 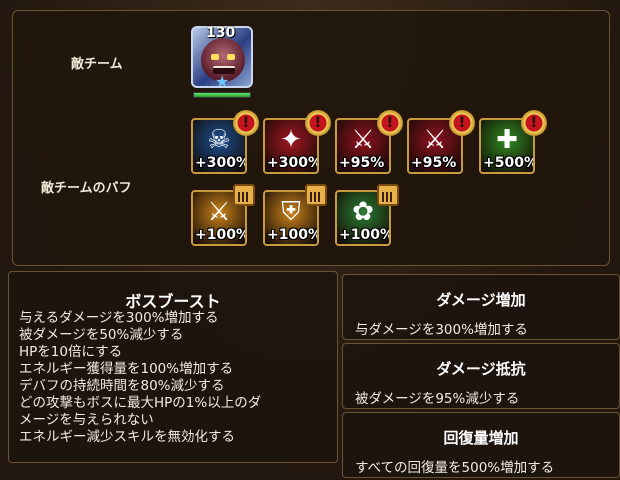 I want to click on enemy-buffs-label: 敵チームのバフ, so click(x=86, y=188).